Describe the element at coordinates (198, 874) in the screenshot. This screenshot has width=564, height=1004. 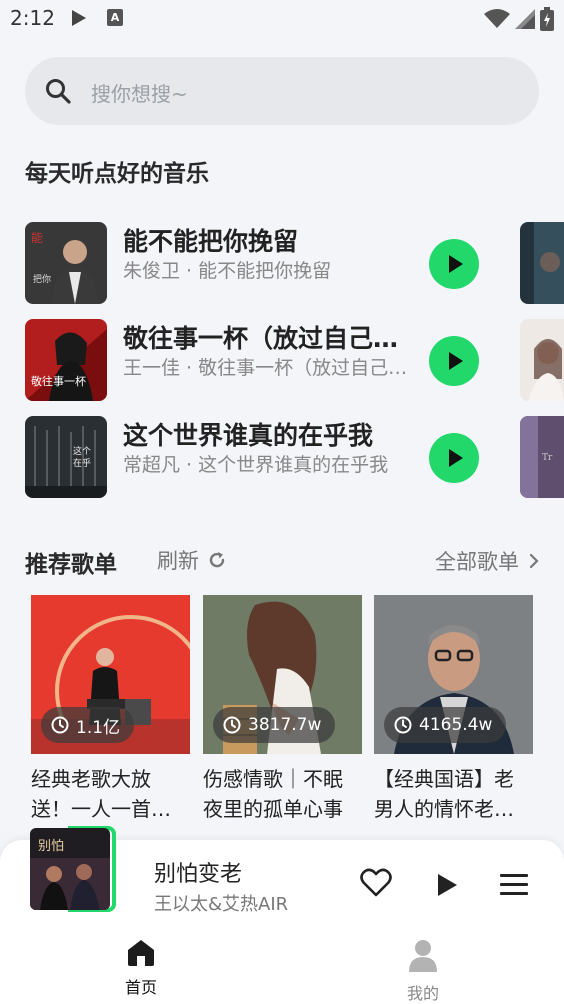
I see `now-playing-title: 别怕变老` at that location.